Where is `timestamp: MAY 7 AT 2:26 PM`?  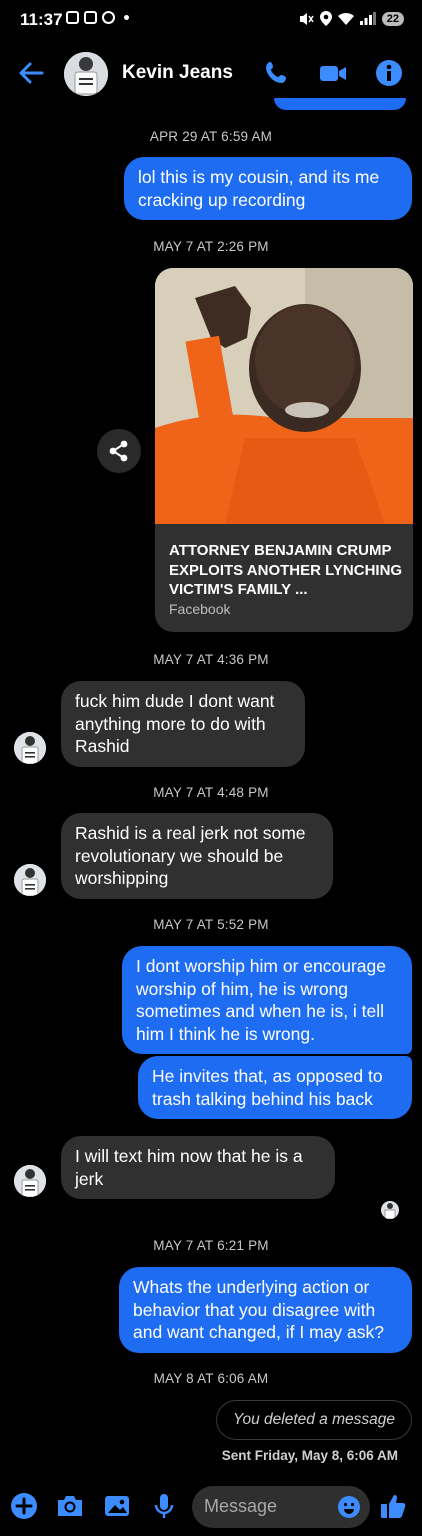
timestamp: MAY 7 AT 2:26 PM is located at coordinates (211, 246).